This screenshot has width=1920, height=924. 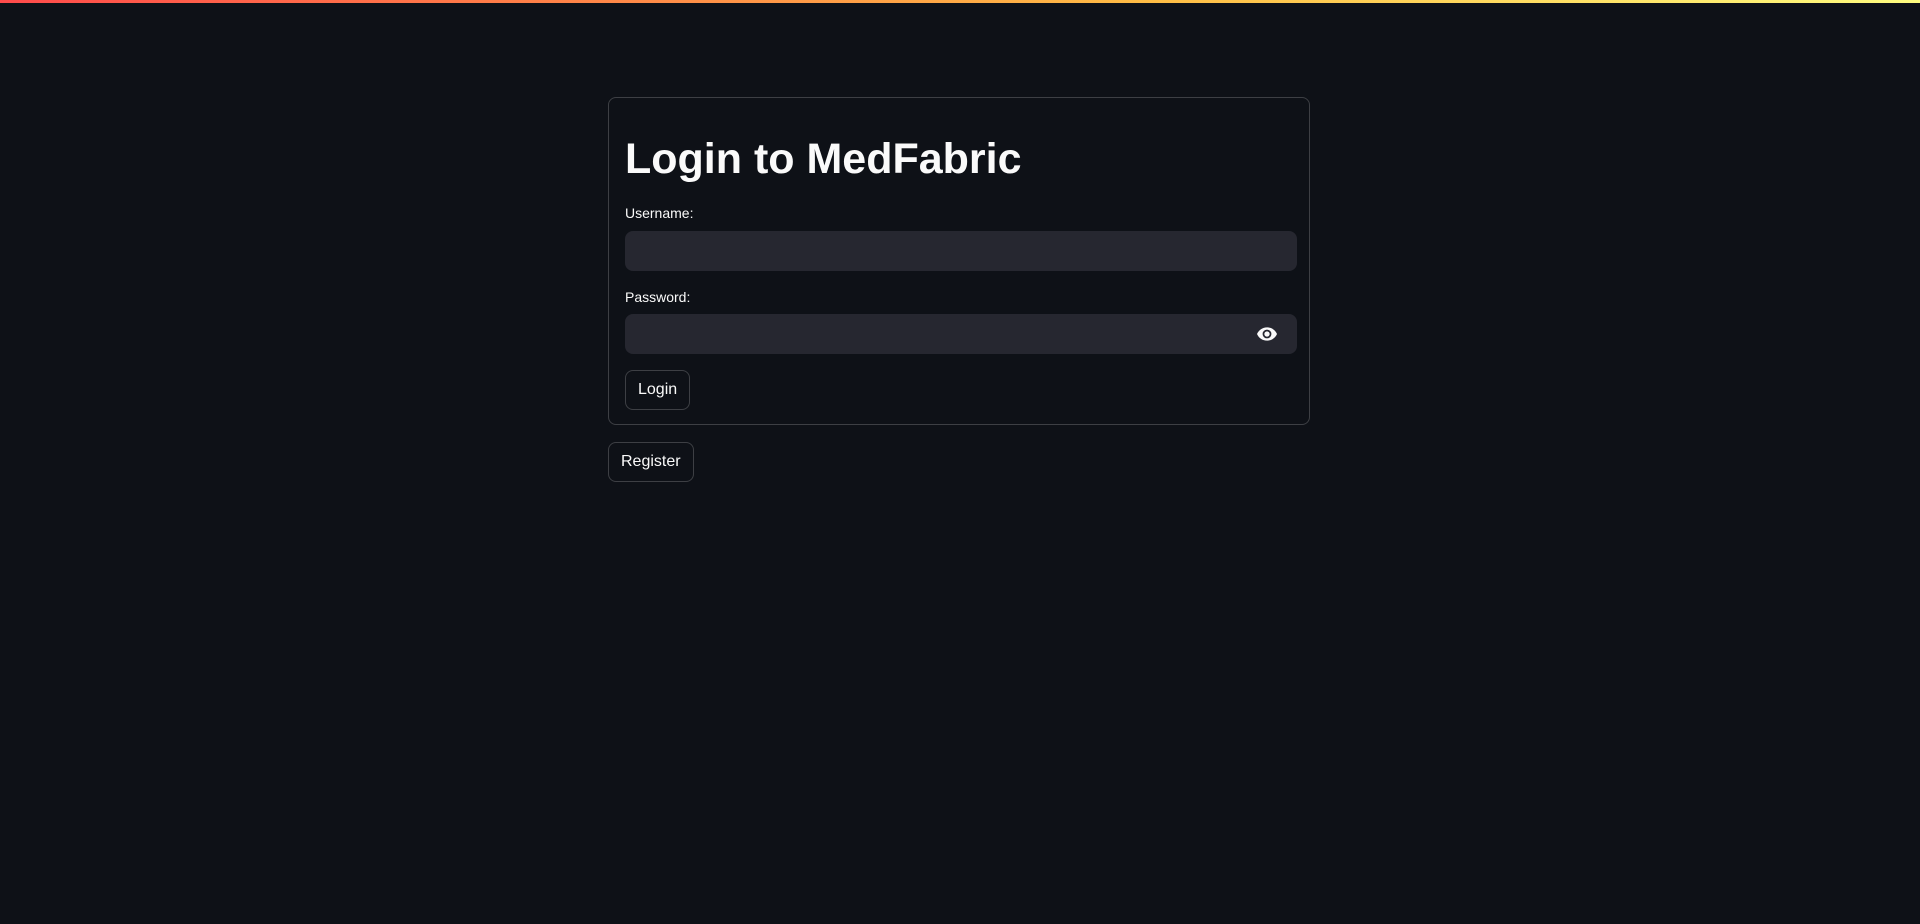 I want to click on page-title: Login to MedFabric, so click(x=823, y=159).